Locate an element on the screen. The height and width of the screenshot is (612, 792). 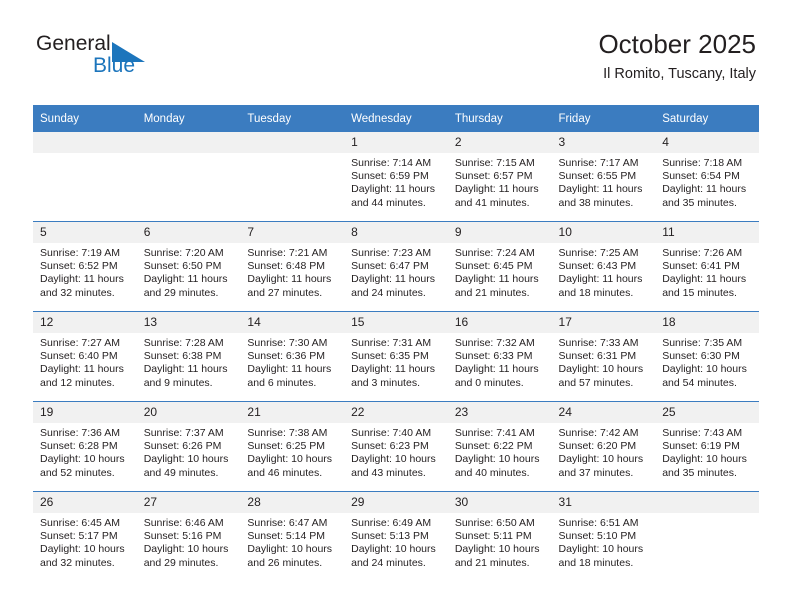
brand-logo: General Blue is located at coordinates (146, 61).